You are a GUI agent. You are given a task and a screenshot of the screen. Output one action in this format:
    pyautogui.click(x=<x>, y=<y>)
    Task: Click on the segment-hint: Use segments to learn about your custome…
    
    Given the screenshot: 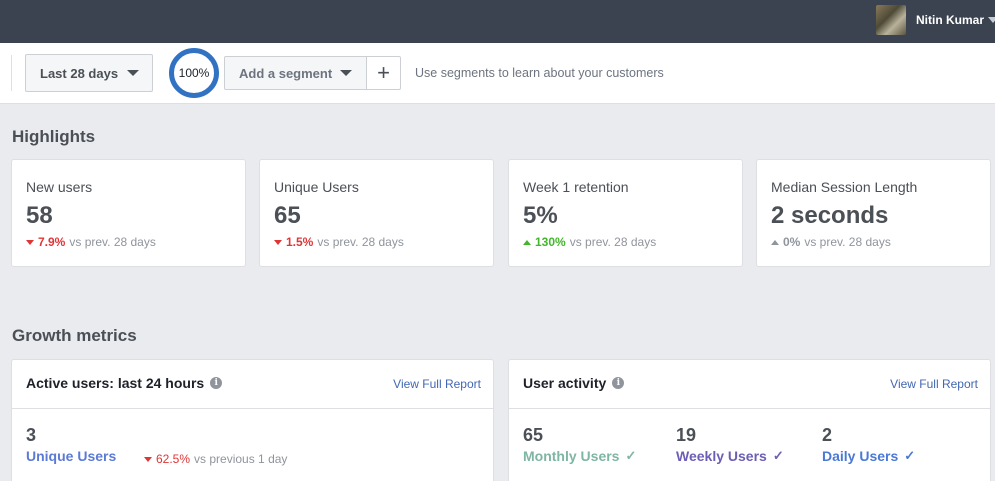 What is the action you would take?
    pyautogui.click(x=539, y=73)
    